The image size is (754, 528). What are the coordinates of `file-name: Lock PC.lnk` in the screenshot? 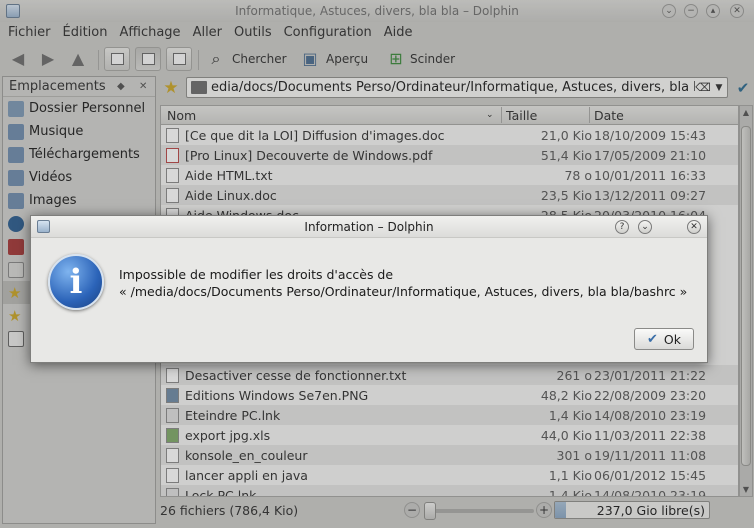 It's located at (221, 492).